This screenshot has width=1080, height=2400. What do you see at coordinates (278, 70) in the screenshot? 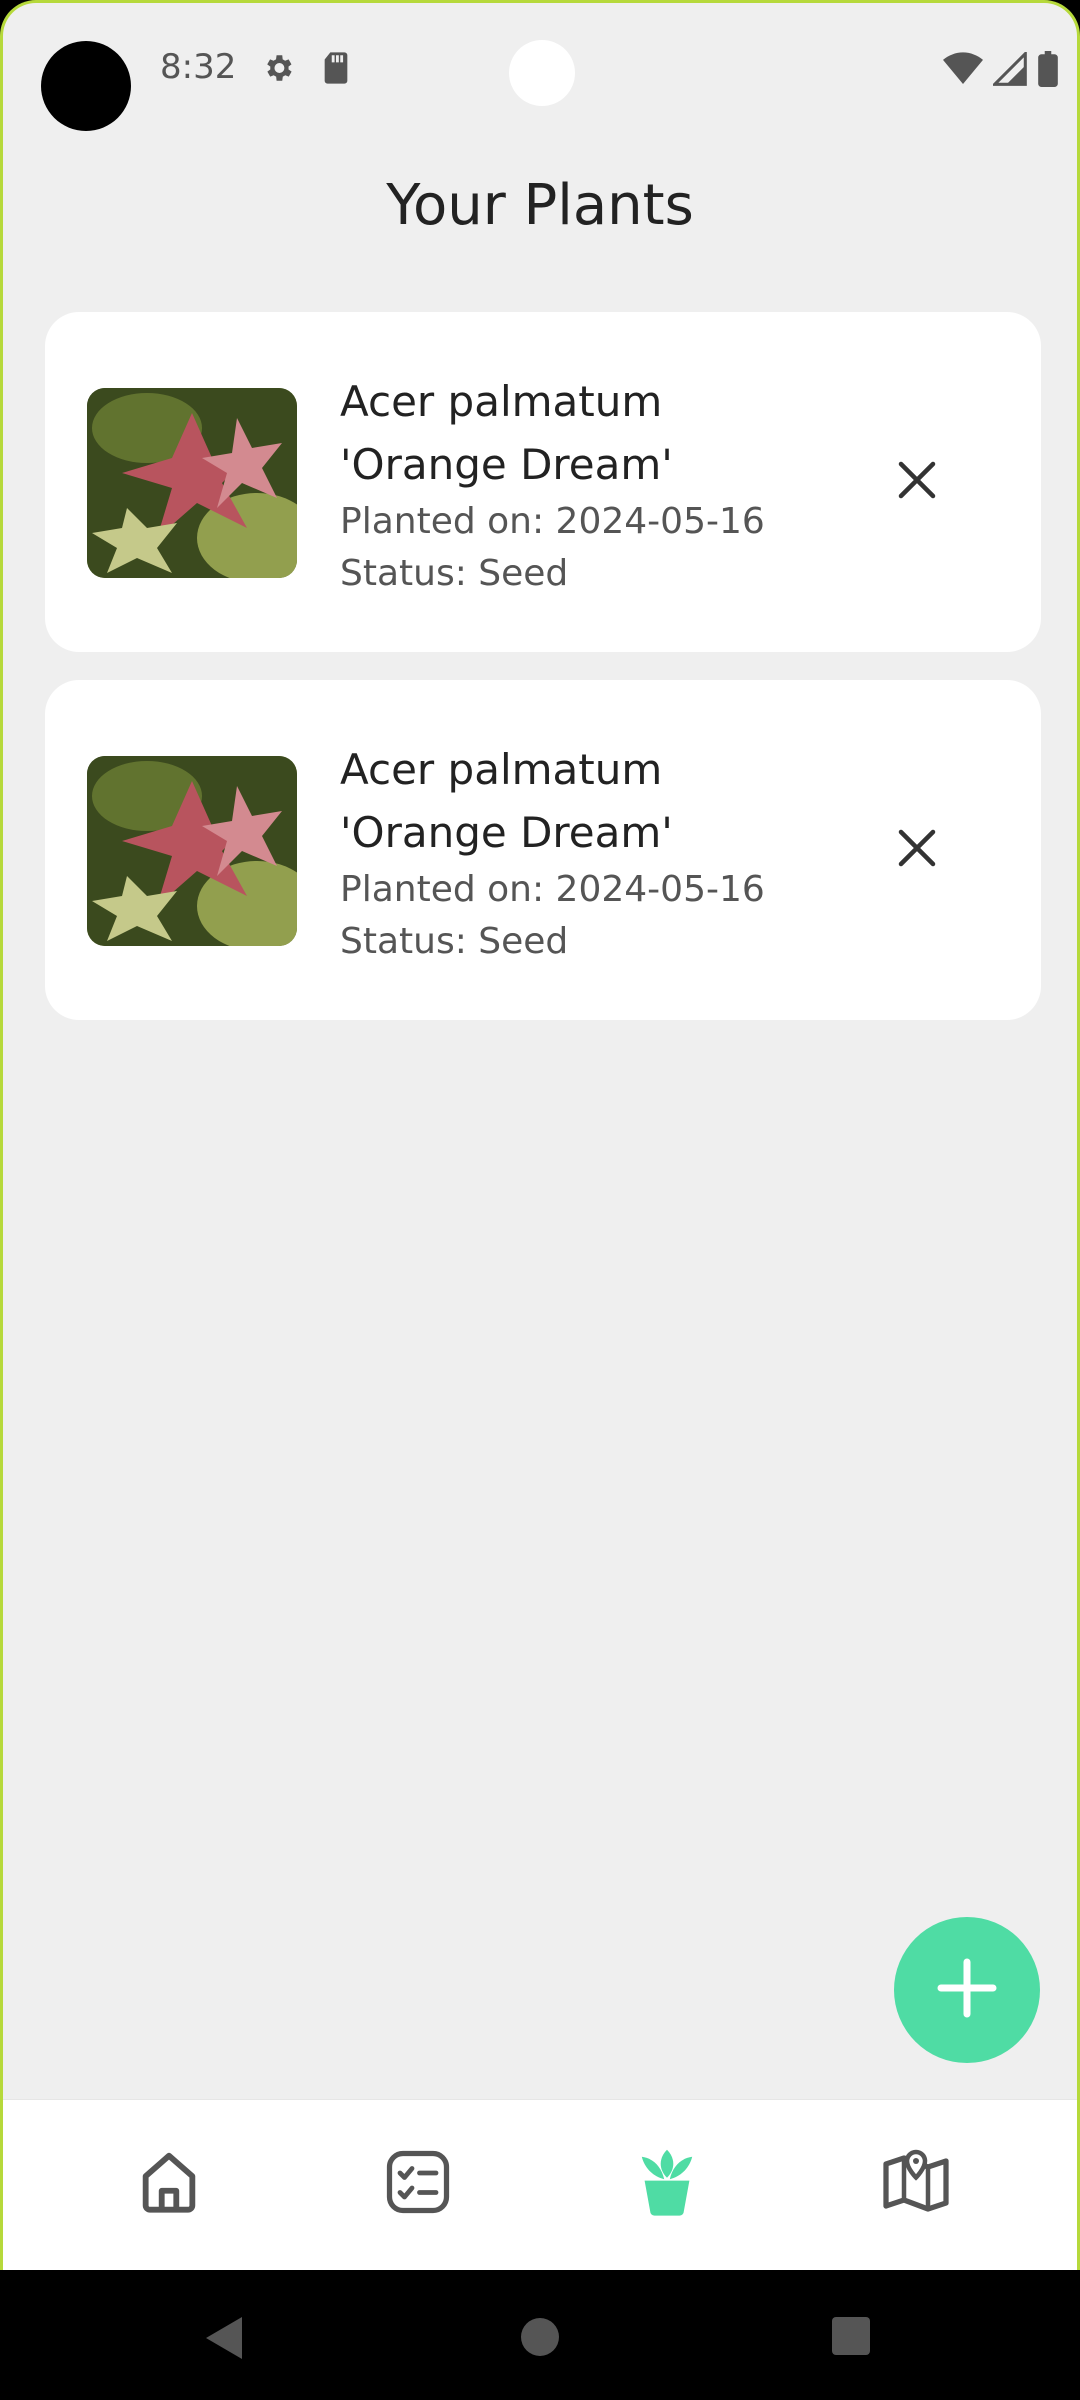
I see `settings-icon` at bounding box center [278, 70].